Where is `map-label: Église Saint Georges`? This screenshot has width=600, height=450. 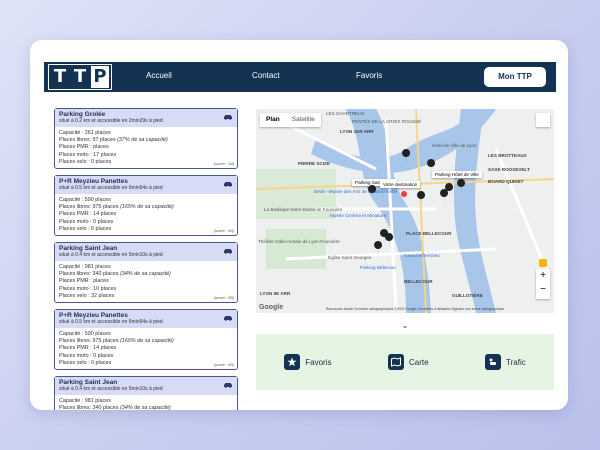
map-label: Église Saint Georges is located at coordinates (350, 257).